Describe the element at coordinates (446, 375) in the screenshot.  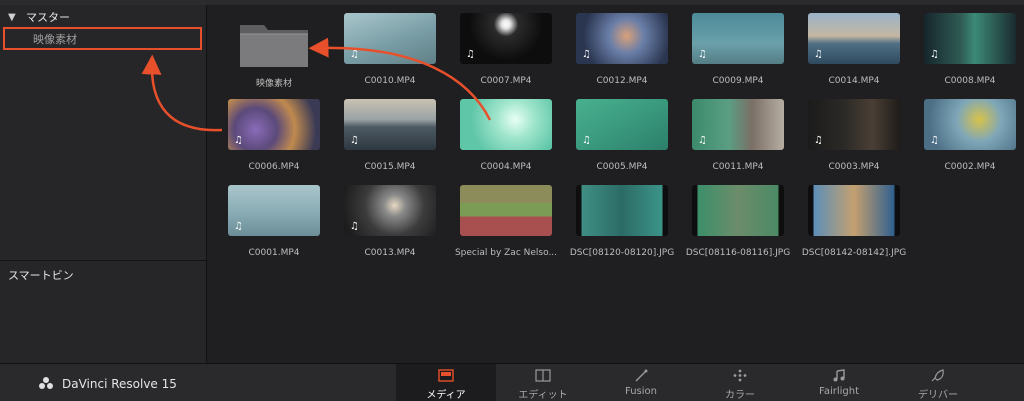
I see `media-page-icon` at that location.